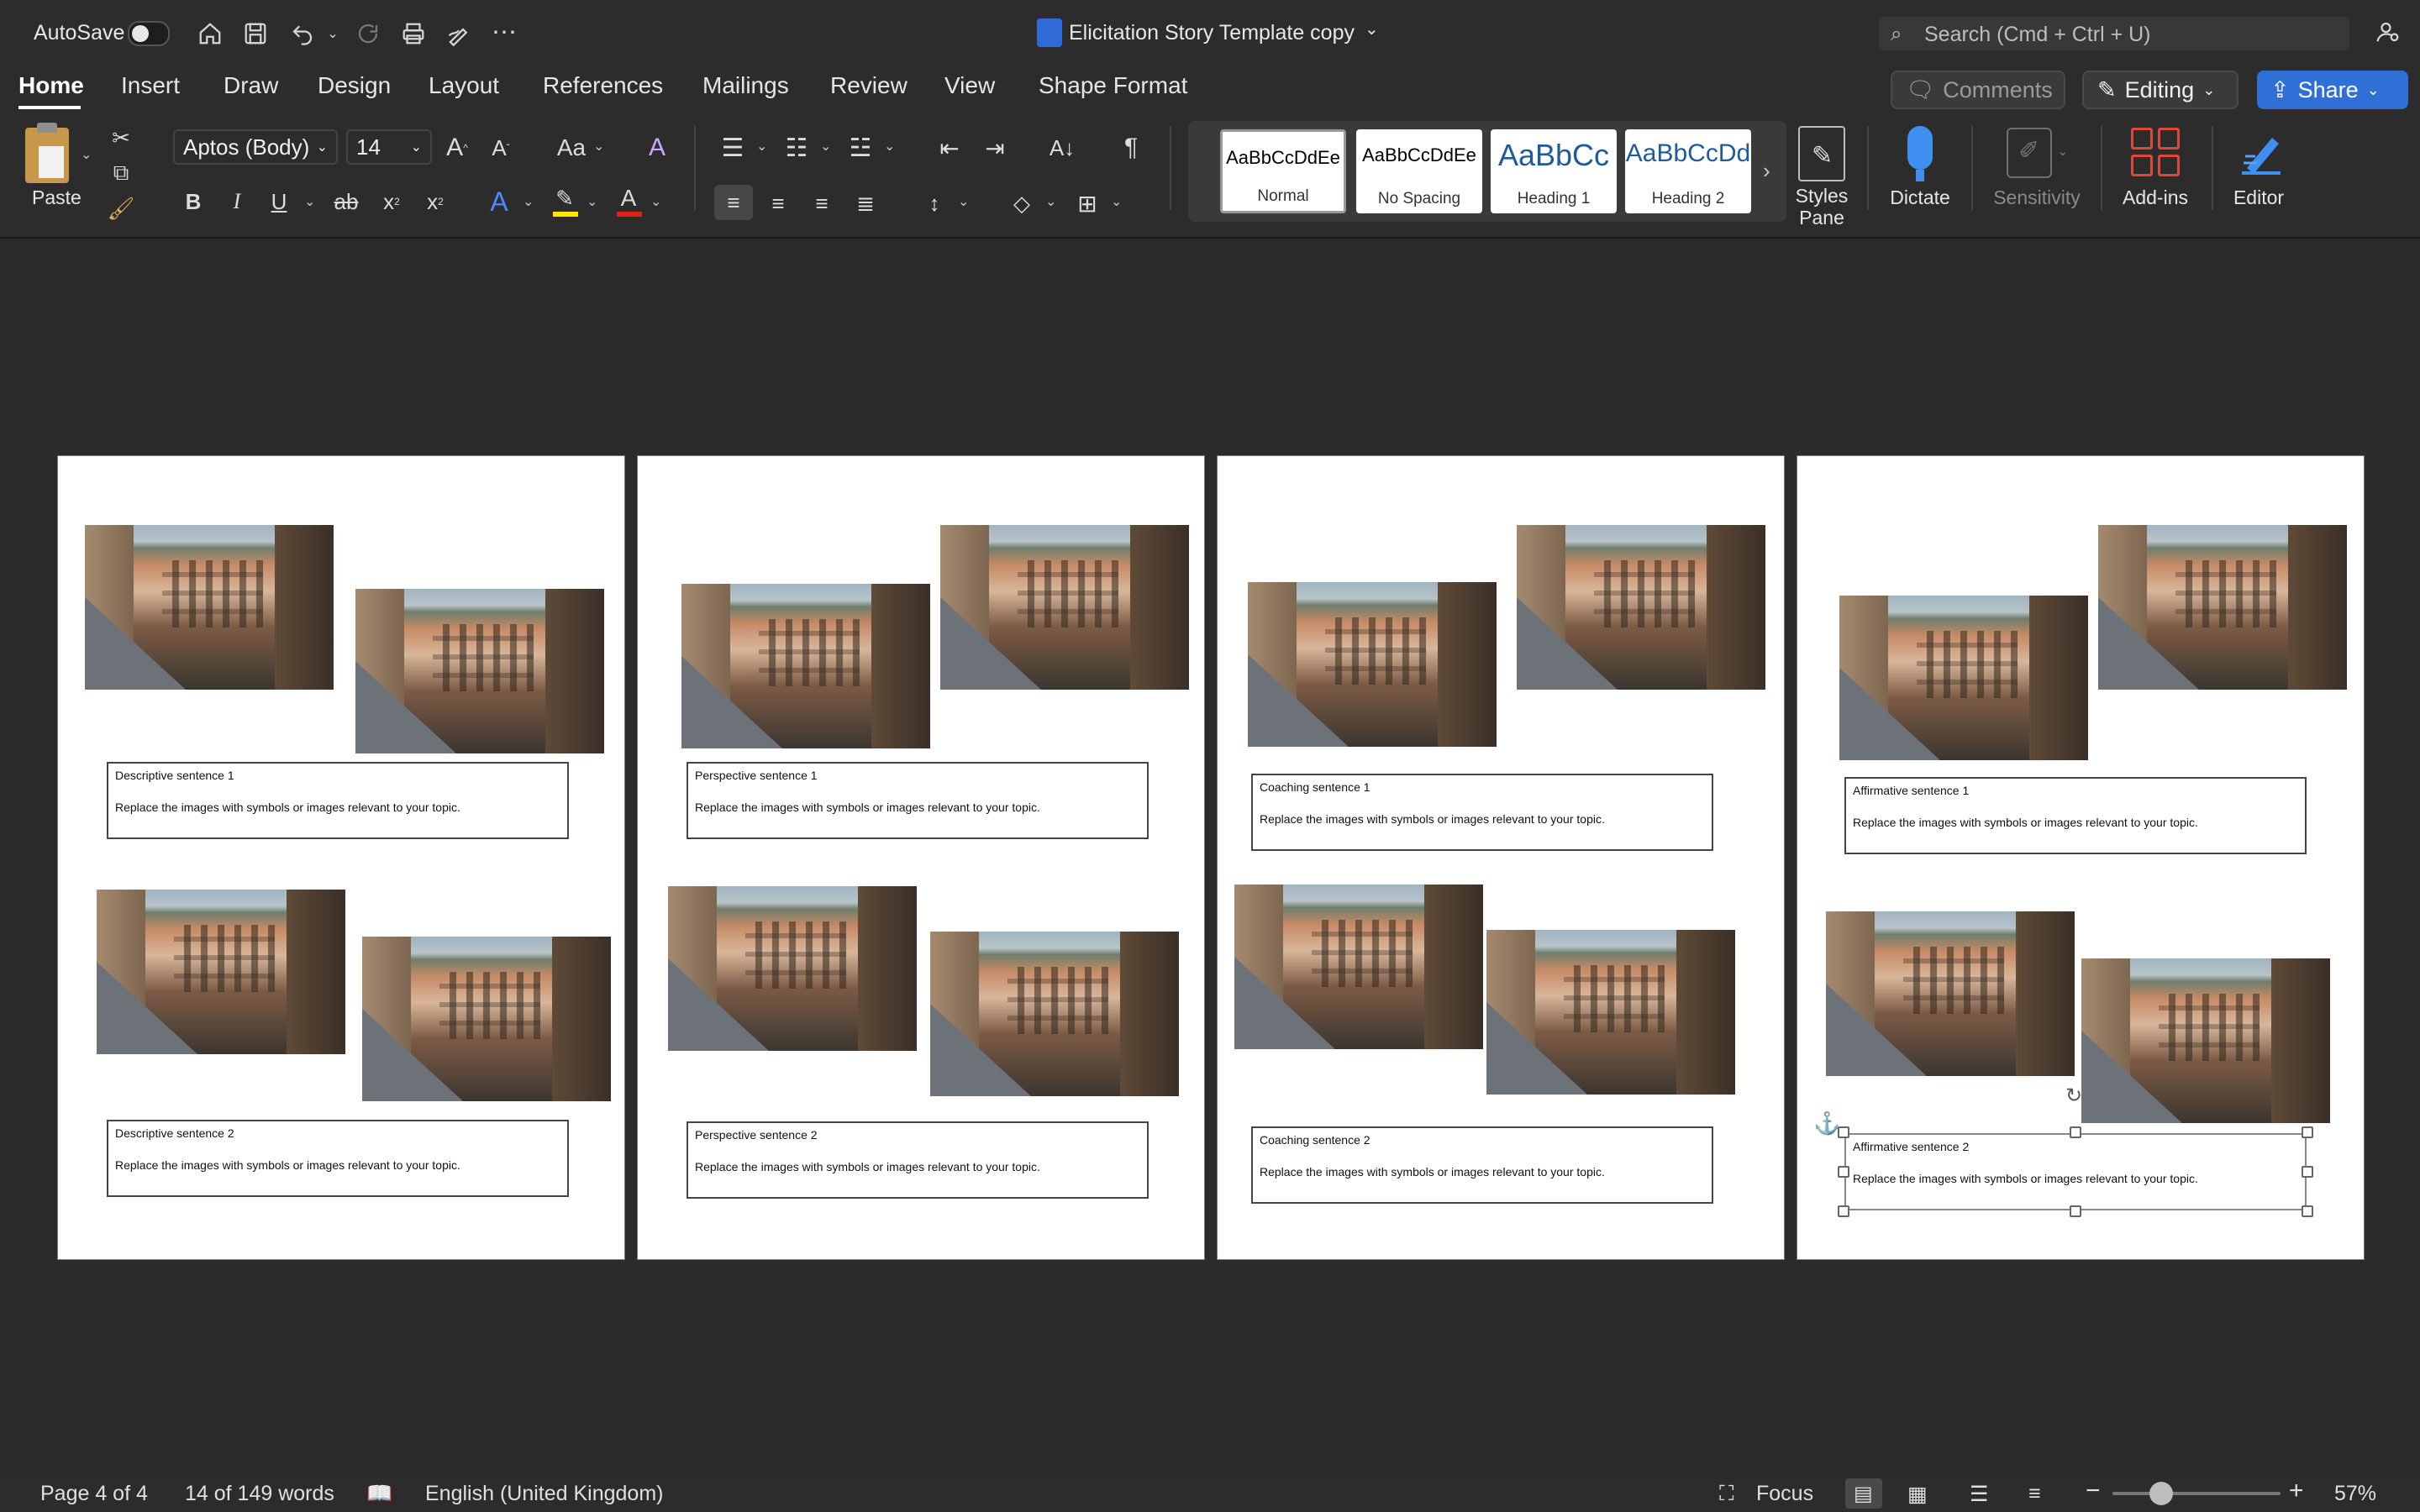  I want to click on home-icon, so click(210, 33).